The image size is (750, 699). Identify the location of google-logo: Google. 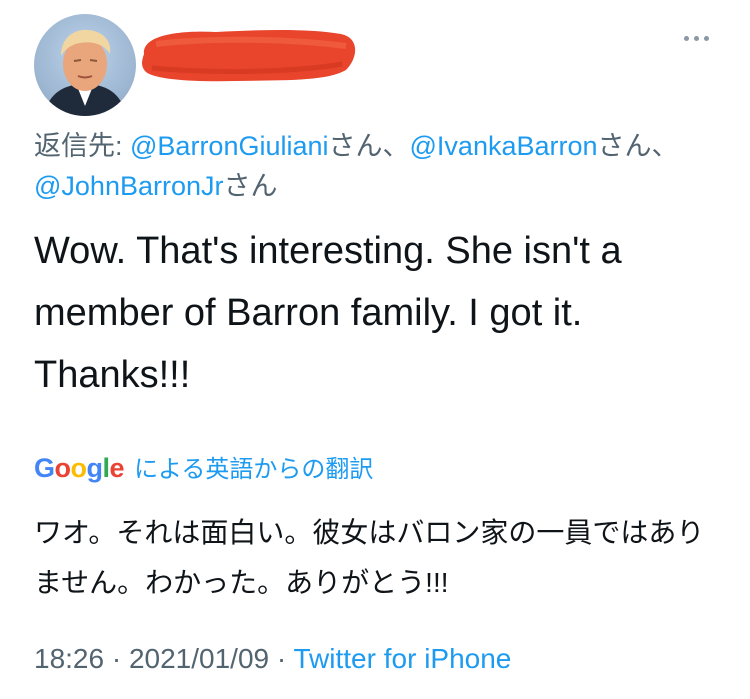
(79, 468).